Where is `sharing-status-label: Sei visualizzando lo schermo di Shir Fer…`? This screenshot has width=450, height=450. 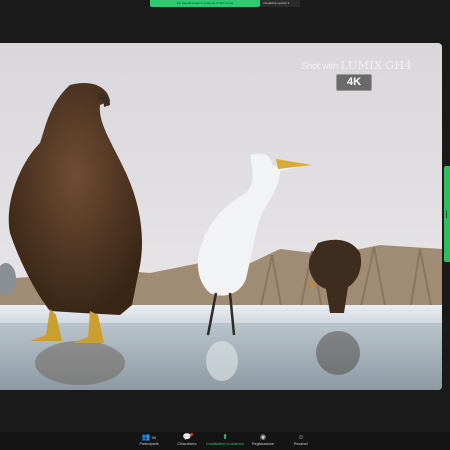
sharing-status-label: Sei visualizzando lo schermo di Shir Fer… is located at coordinates (205, 3).